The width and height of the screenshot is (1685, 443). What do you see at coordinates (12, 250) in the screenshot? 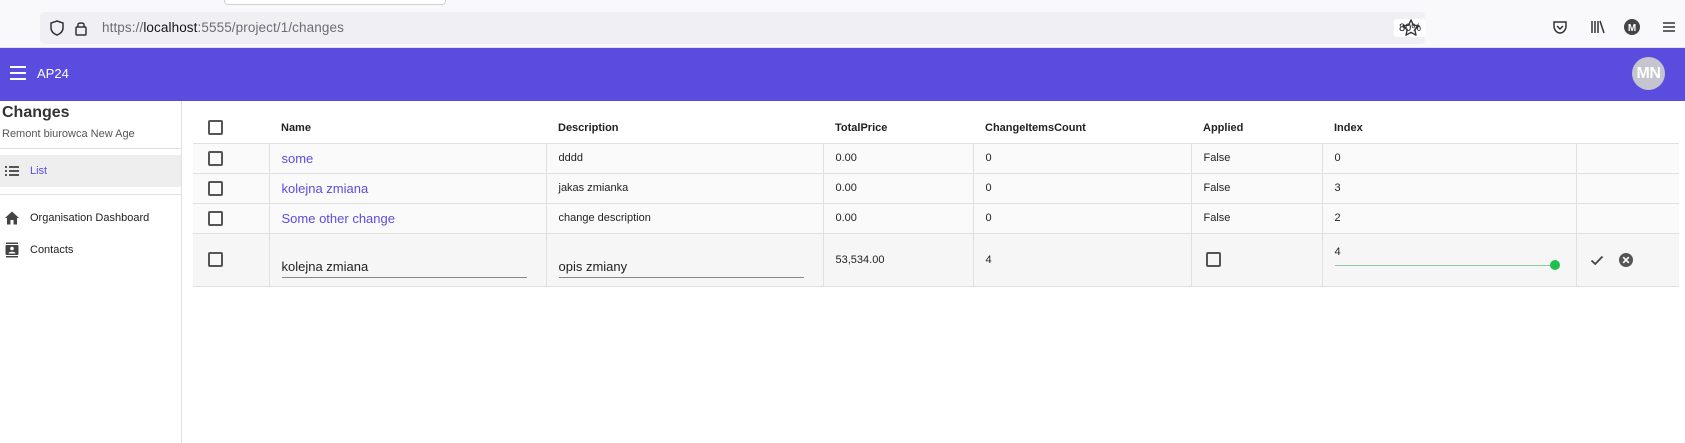
I see `contacts-icon` at bounding box center [12, 250].